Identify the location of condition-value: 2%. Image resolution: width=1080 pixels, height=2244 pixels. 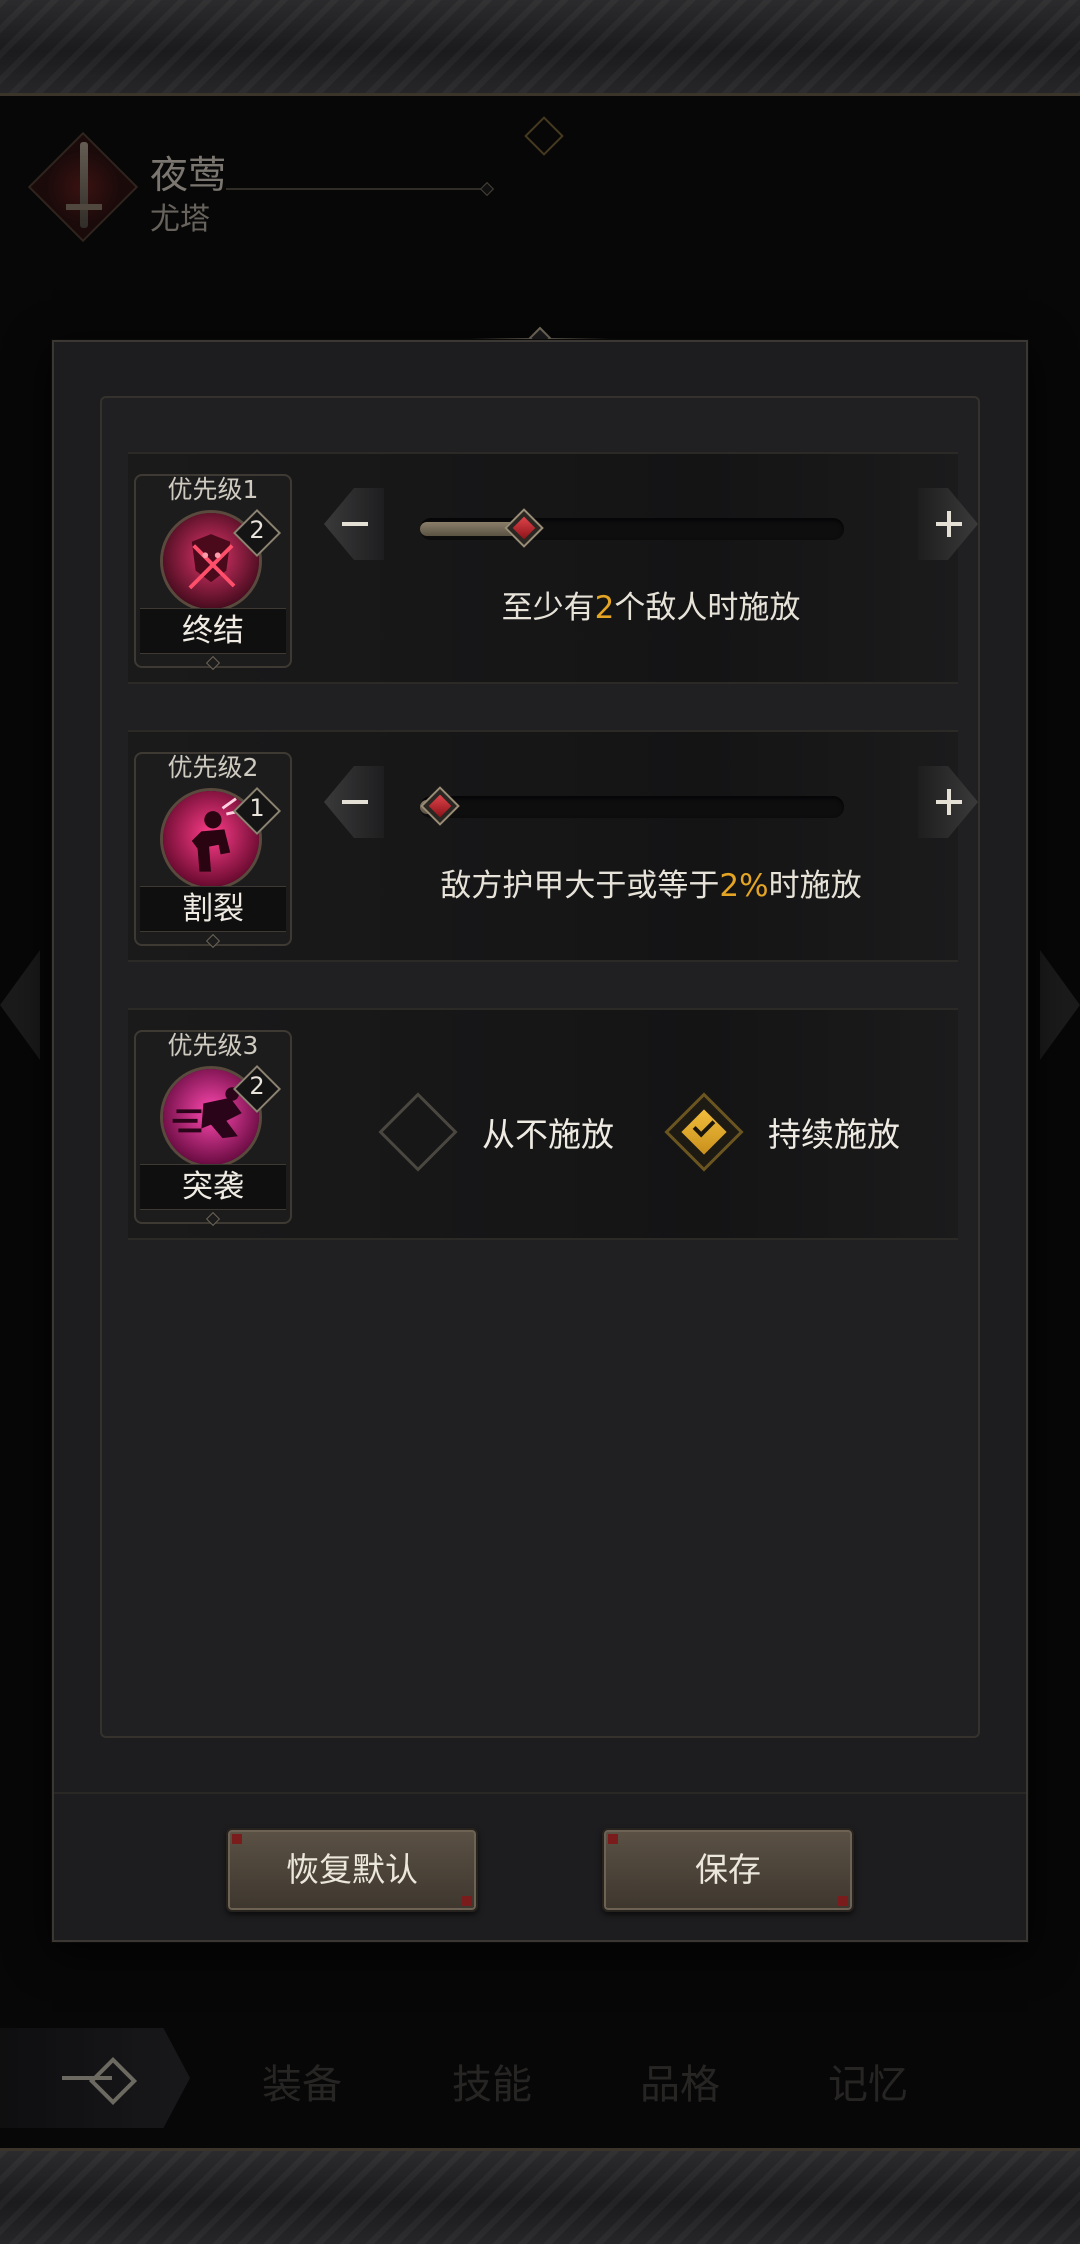
(744, 886).